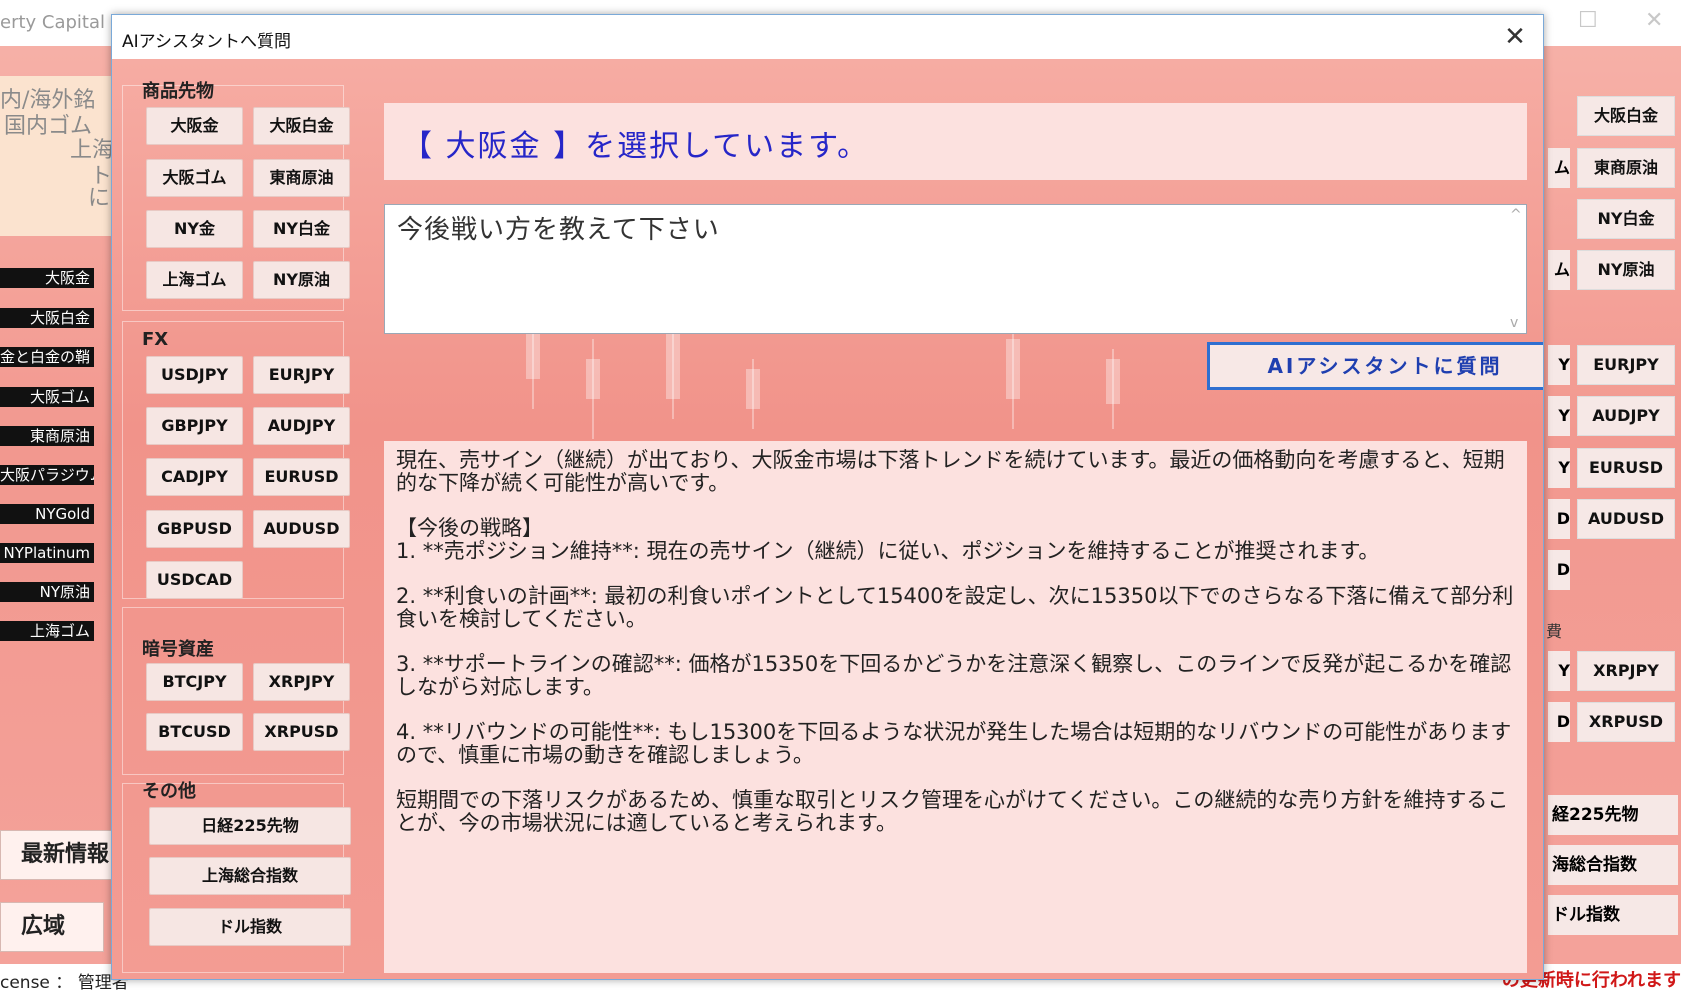  Describe the element at coordinates (64, 983) in the screenshot. I see `bg-license-text: cense ： 管理者` at that location.